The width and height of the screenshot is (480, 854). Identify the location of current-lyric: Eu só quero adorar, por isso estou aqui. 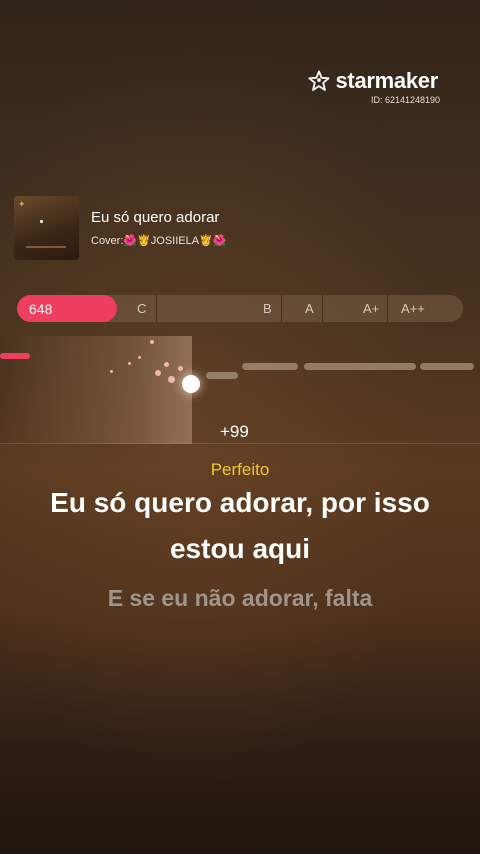
(240, 525).